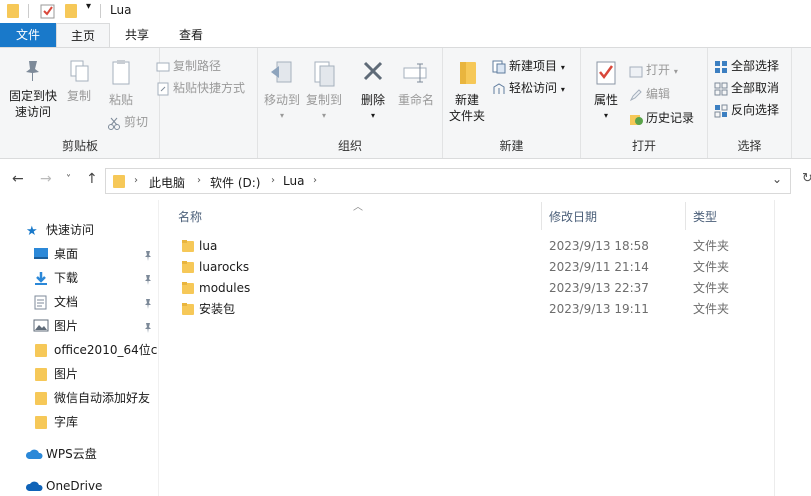 The width and height of the screenshot is (811, 496). Describe the element at coordinates (448, 181) in the screenshot. I see `address-bar: › 此电脑 › 软件 (D:) › Lua › ⌄` at that location.